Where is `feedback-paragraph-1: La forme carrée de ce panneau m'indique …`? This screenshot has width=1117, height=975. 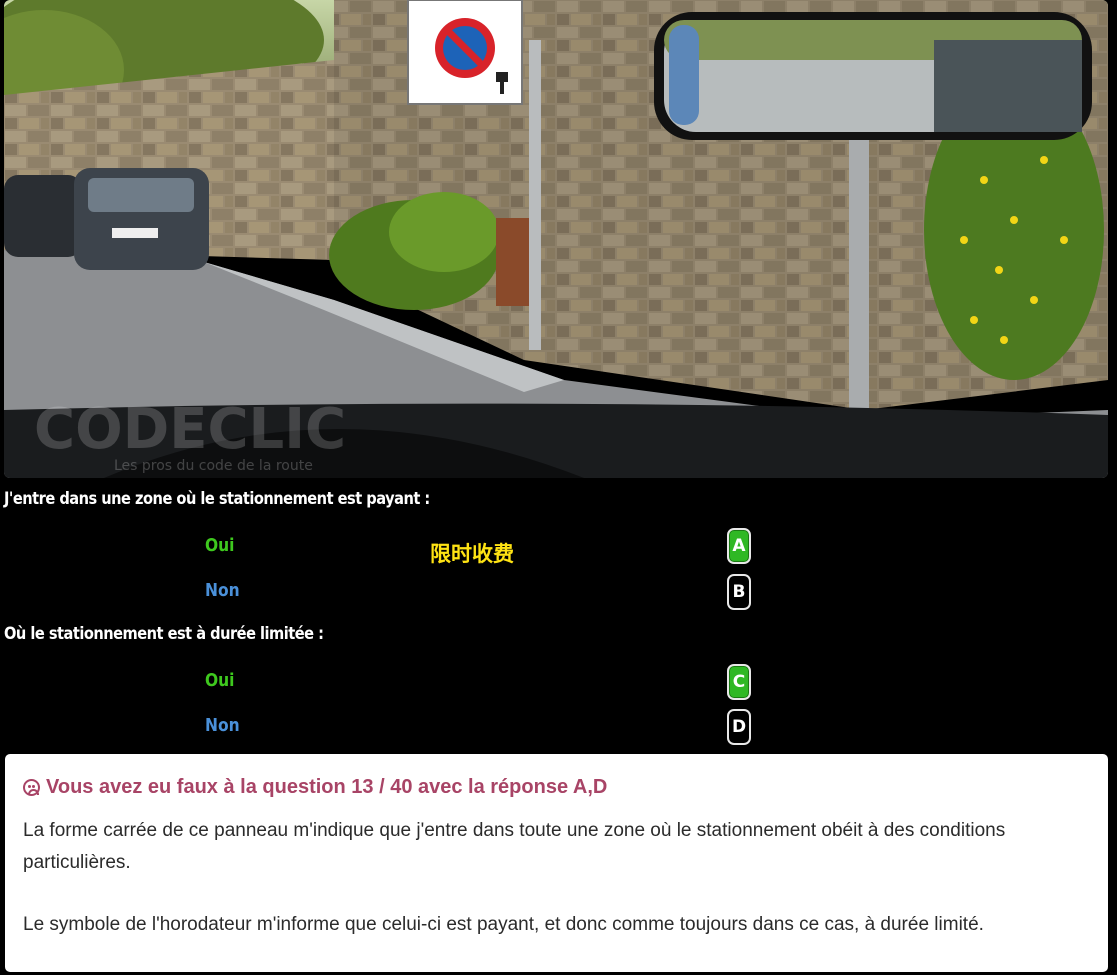
feedback-paragraph-1: La forme carrée de ce panneau m'indique … is located at coordinates (514, 846).